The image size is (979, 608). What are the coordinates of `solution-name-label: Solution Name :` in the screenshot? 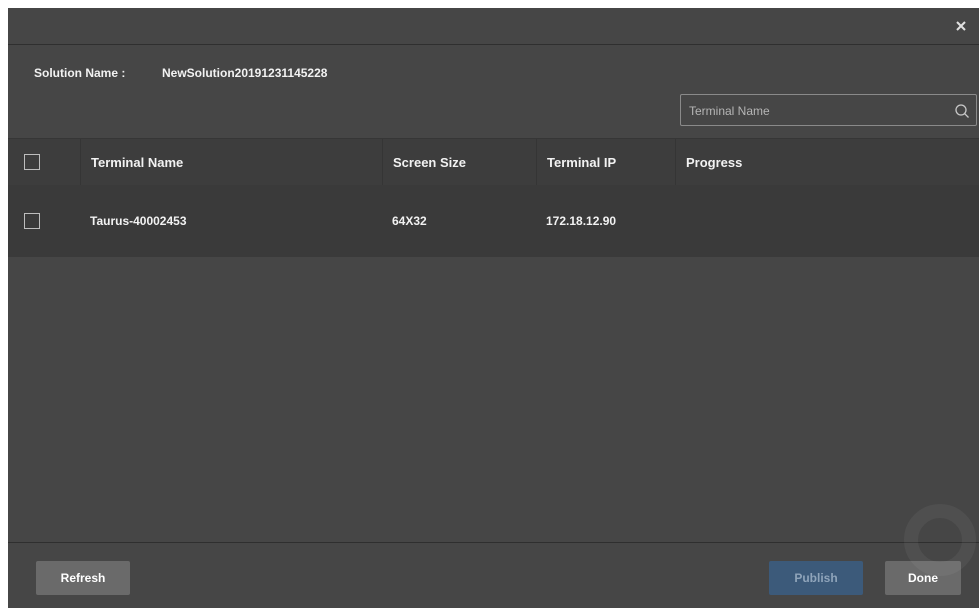 It's located at (80, 73).